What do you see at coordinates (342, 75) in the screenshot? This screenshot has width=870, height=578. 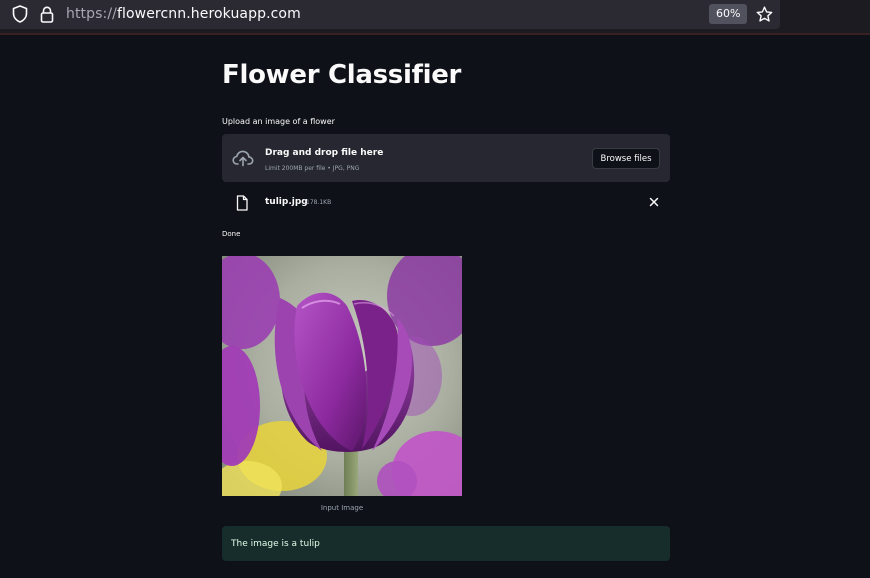 I see `page-title: Flower Classifier` at bounding box center [342, 75].